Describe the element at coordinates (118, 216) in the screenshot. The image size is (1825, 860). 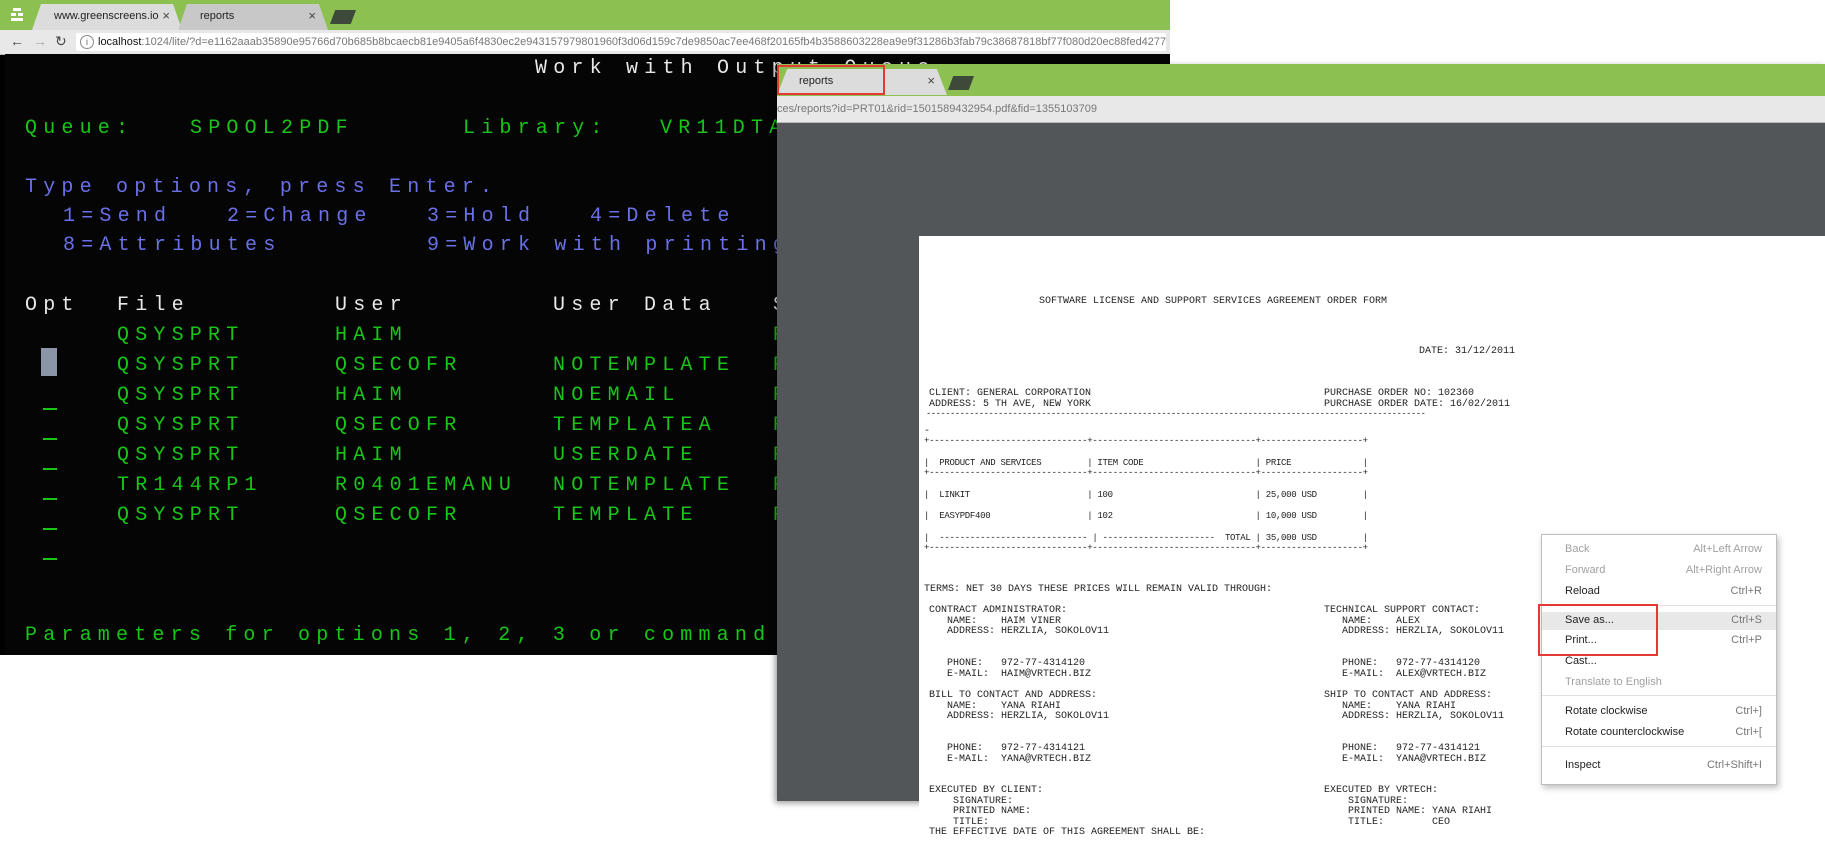
I see `option-send: 1=Send` at that location.